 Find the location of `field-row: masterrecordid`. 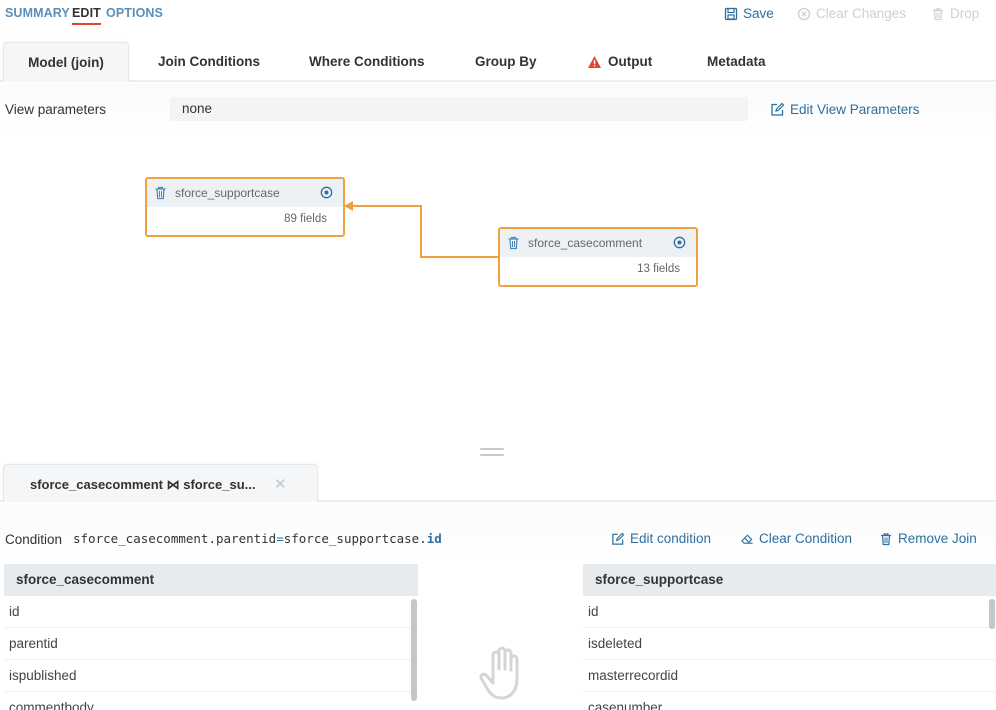

field-row: masterrecordid is located at coordinates (789, 676).